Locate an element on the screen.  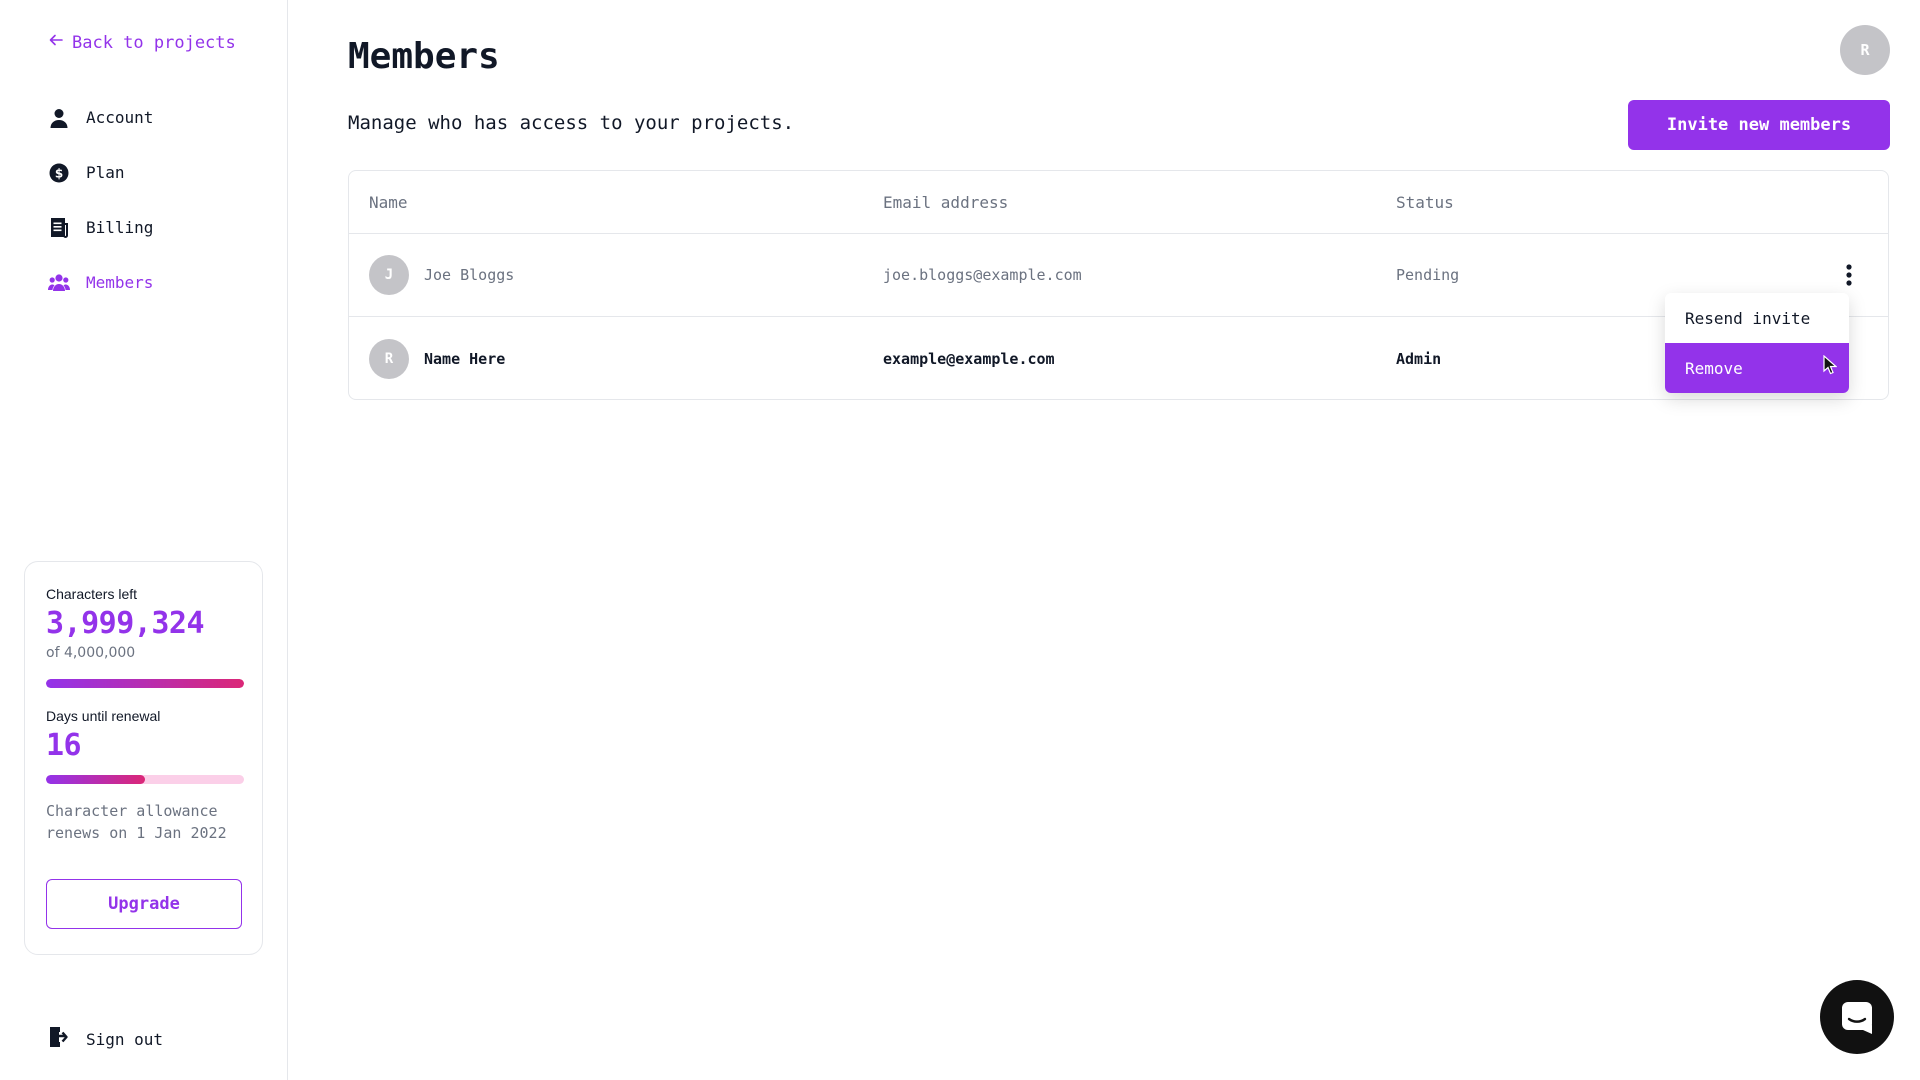
sidebar-item-billing: Billing is located at coordinates (158, 227).